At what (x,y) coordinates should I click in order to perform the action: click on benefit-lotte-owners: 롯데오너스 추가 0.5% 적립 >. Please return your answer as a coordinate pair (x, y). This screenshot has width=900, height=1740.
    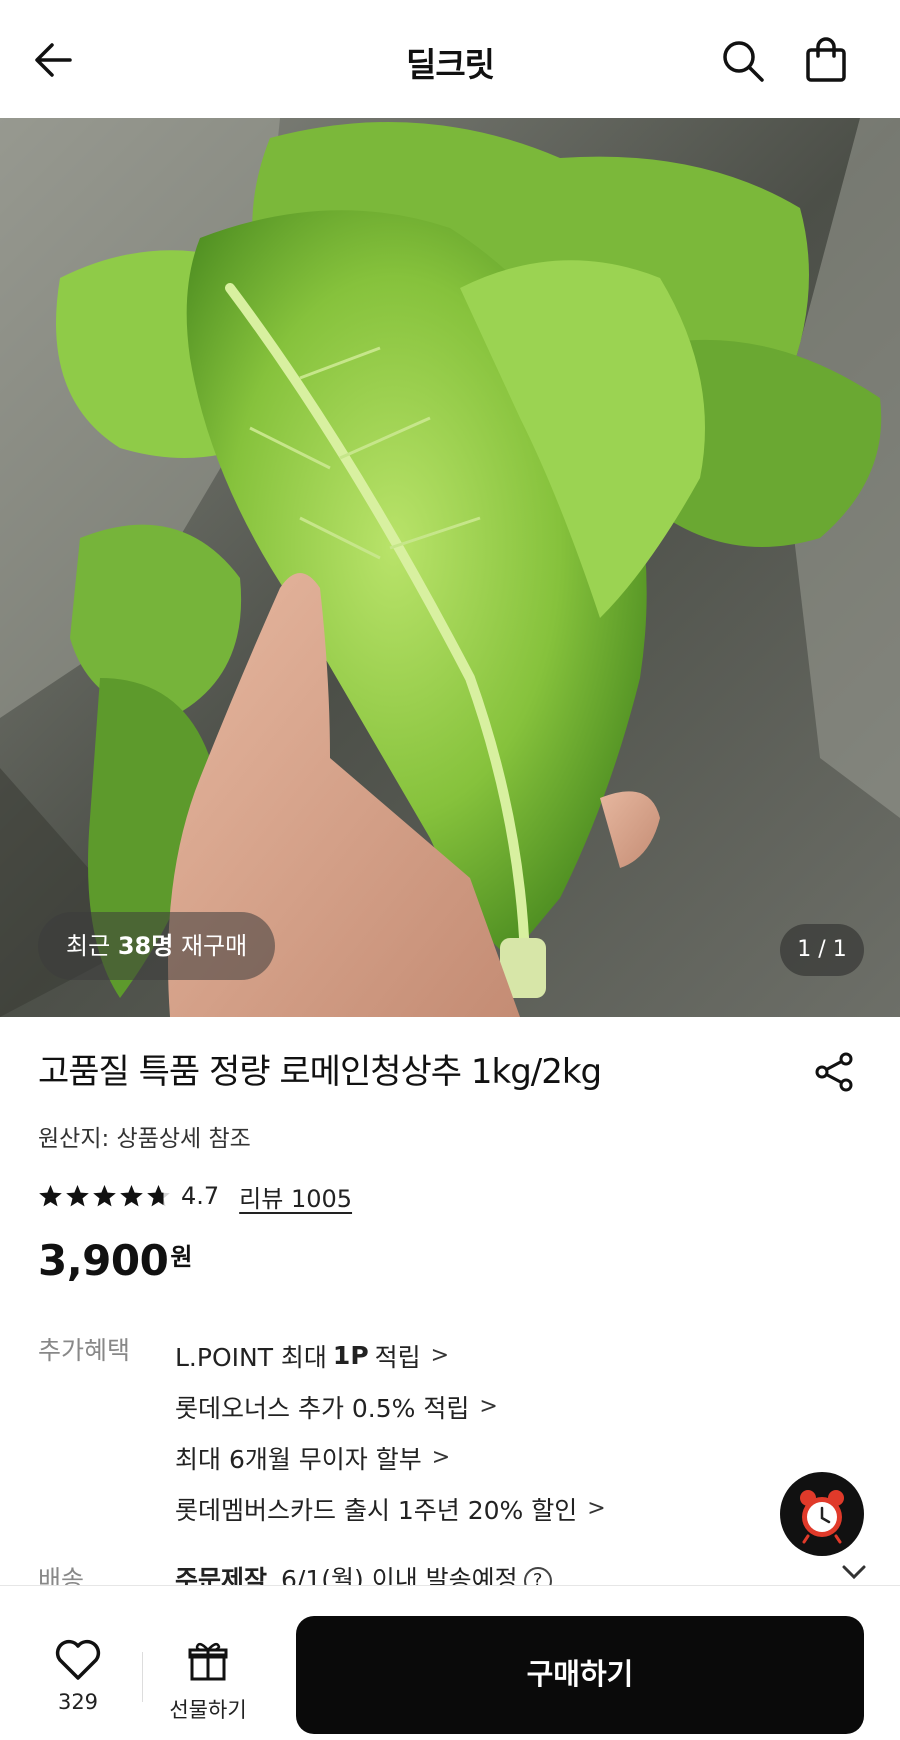
    Looking at the image, I should click on (390, 1406).